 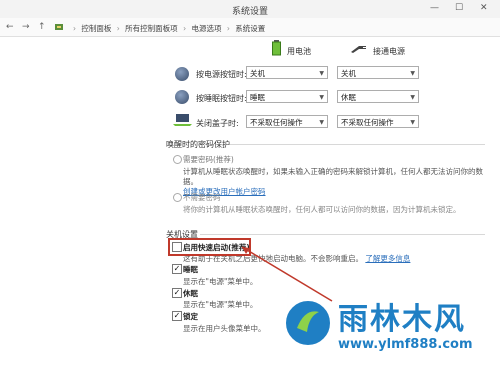 I want to click on breadcrumb-item: 所有控制面板项, so click(x=151, y=28).